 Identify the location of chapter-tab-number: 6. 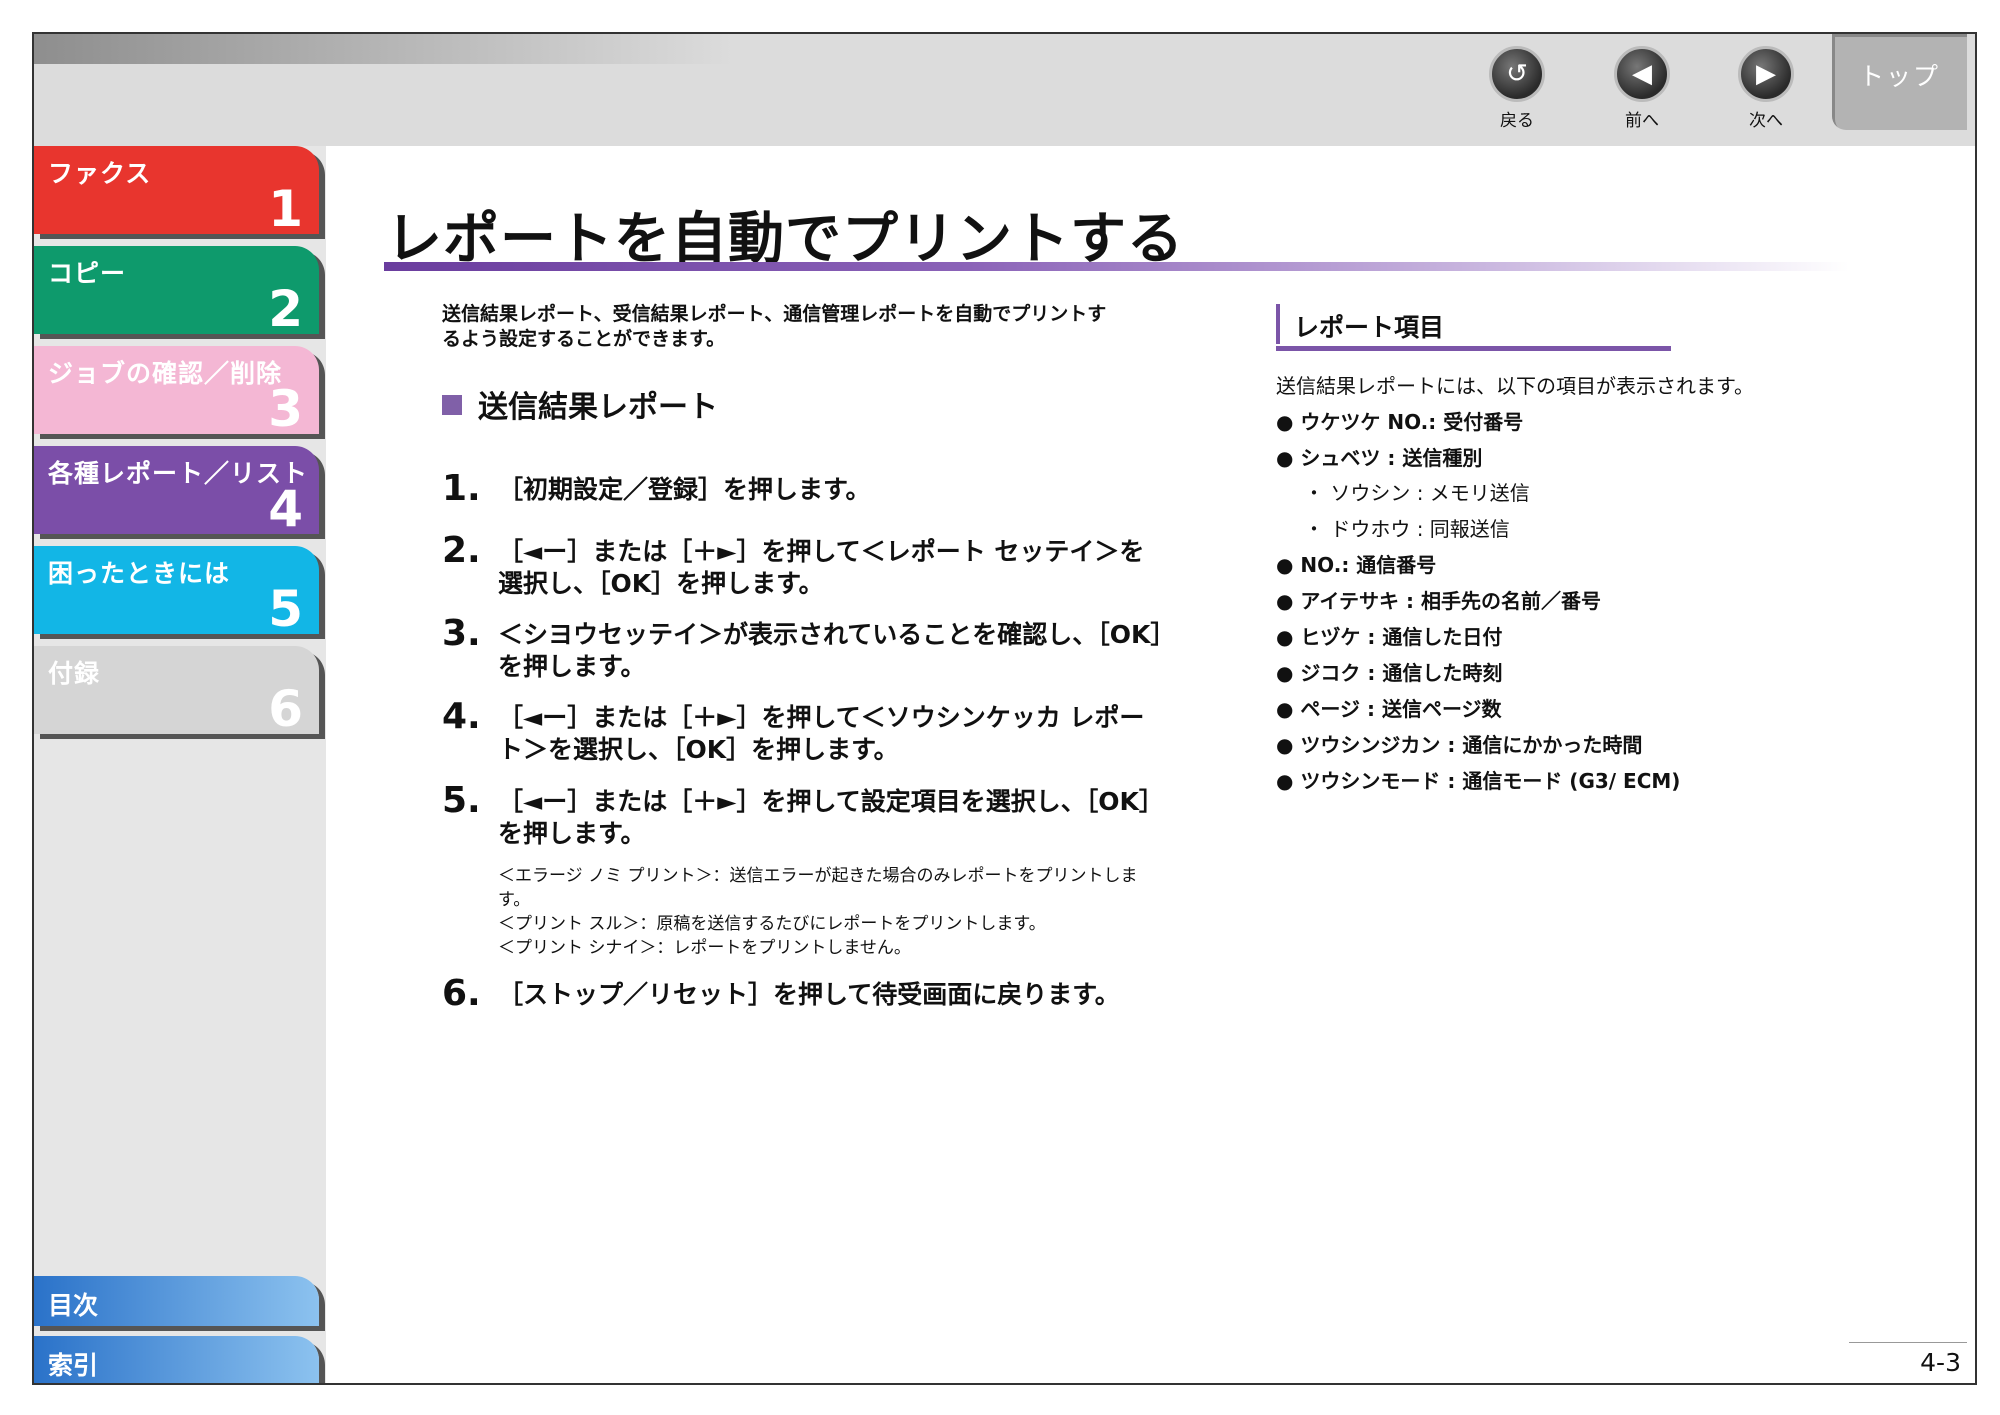
(285, 709).